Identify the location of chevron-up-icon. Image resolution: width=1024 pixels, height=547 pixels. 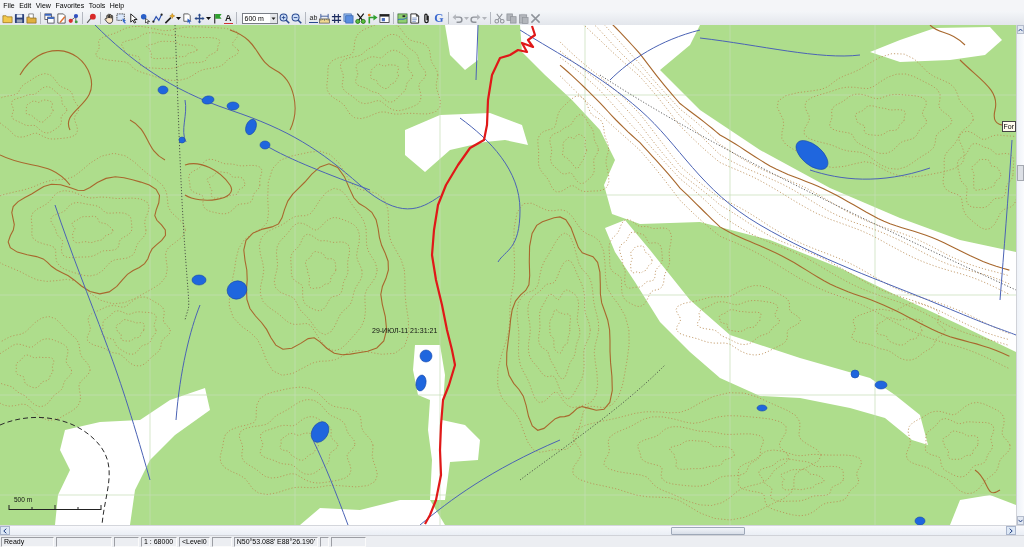
(1020, 29).